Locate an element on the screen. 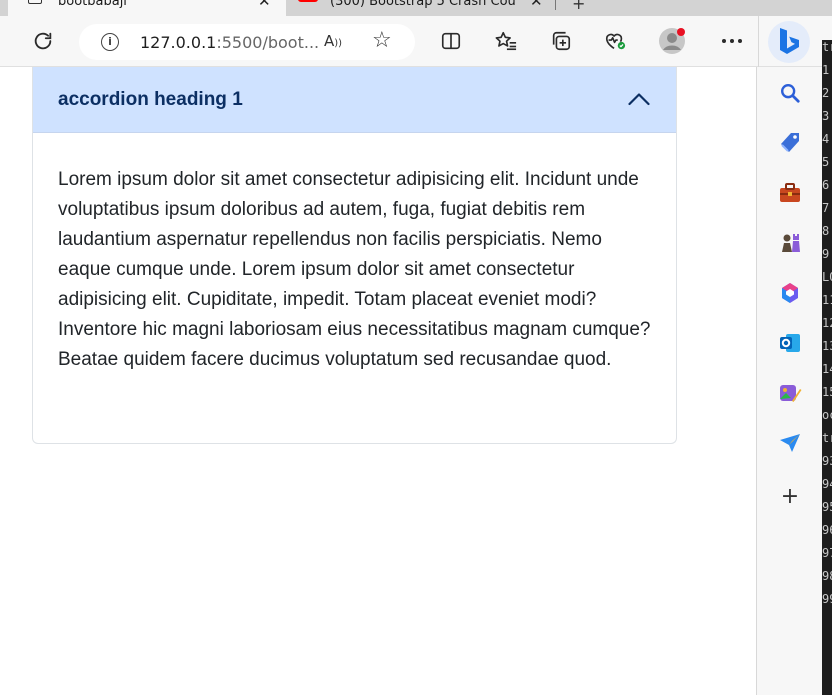 Image resolution: width=832 pixels, height=695 pixels. plus-icon: + is located at coordinates (790, 496).